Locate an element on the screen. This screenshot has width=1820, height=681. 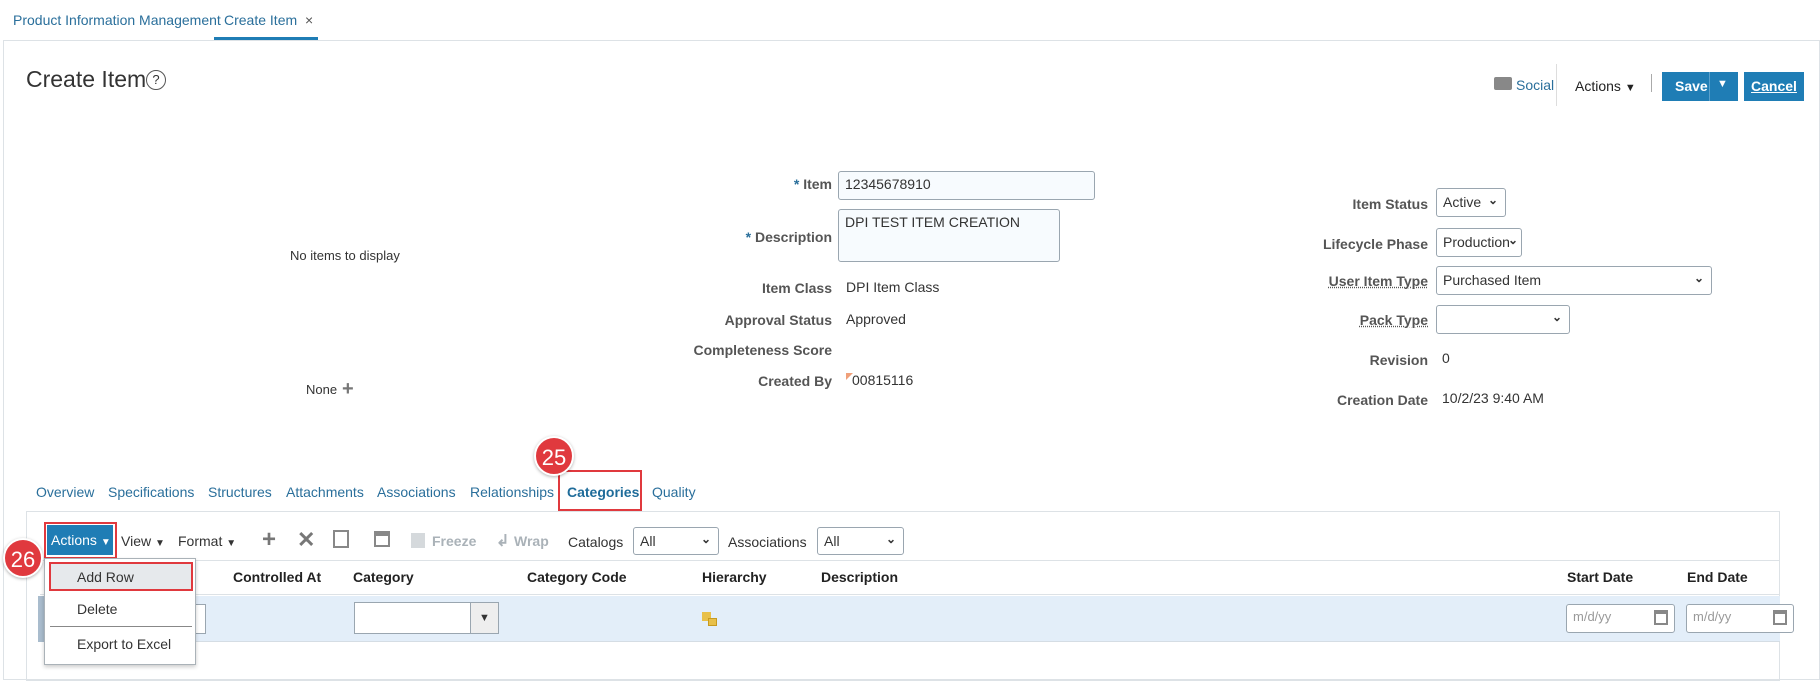
no-items-text: No items to display is located at coordinates (345, 255).